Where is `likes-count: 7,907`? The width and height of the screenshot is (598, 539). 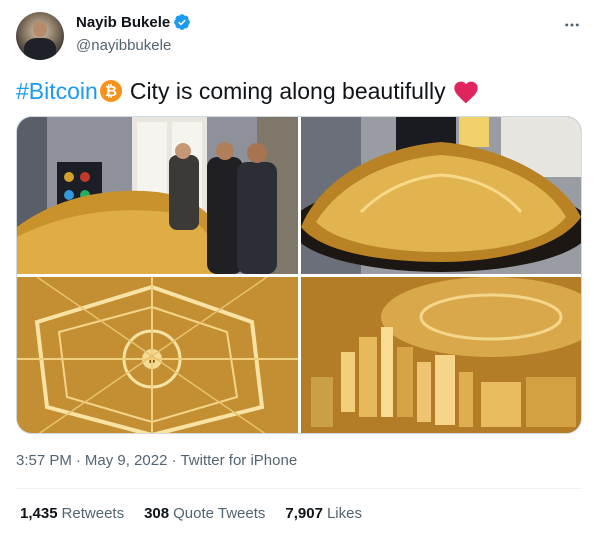 likes-count: 7,907 is located at coordinates (304, 513).